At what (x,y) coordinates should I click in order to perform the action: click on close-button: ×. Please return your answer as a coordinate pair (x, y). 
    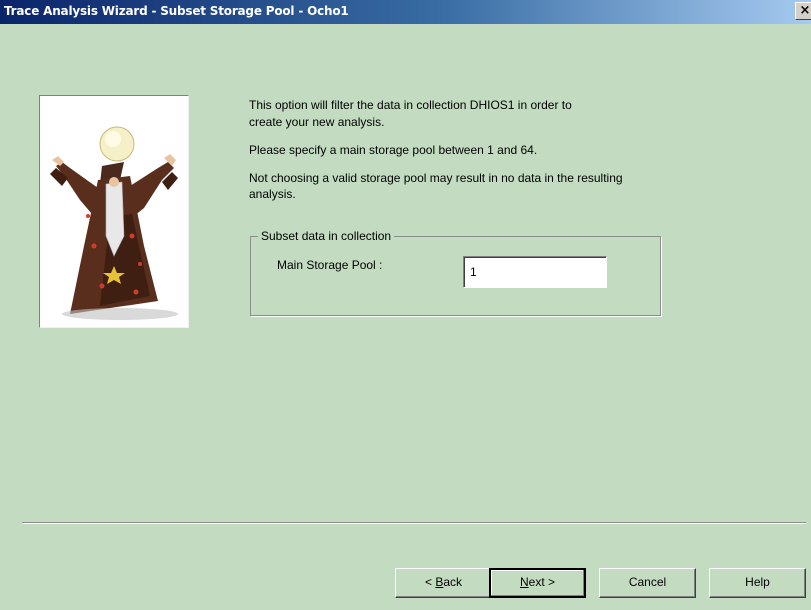
    Looking at the image, I should click on (803, 11).